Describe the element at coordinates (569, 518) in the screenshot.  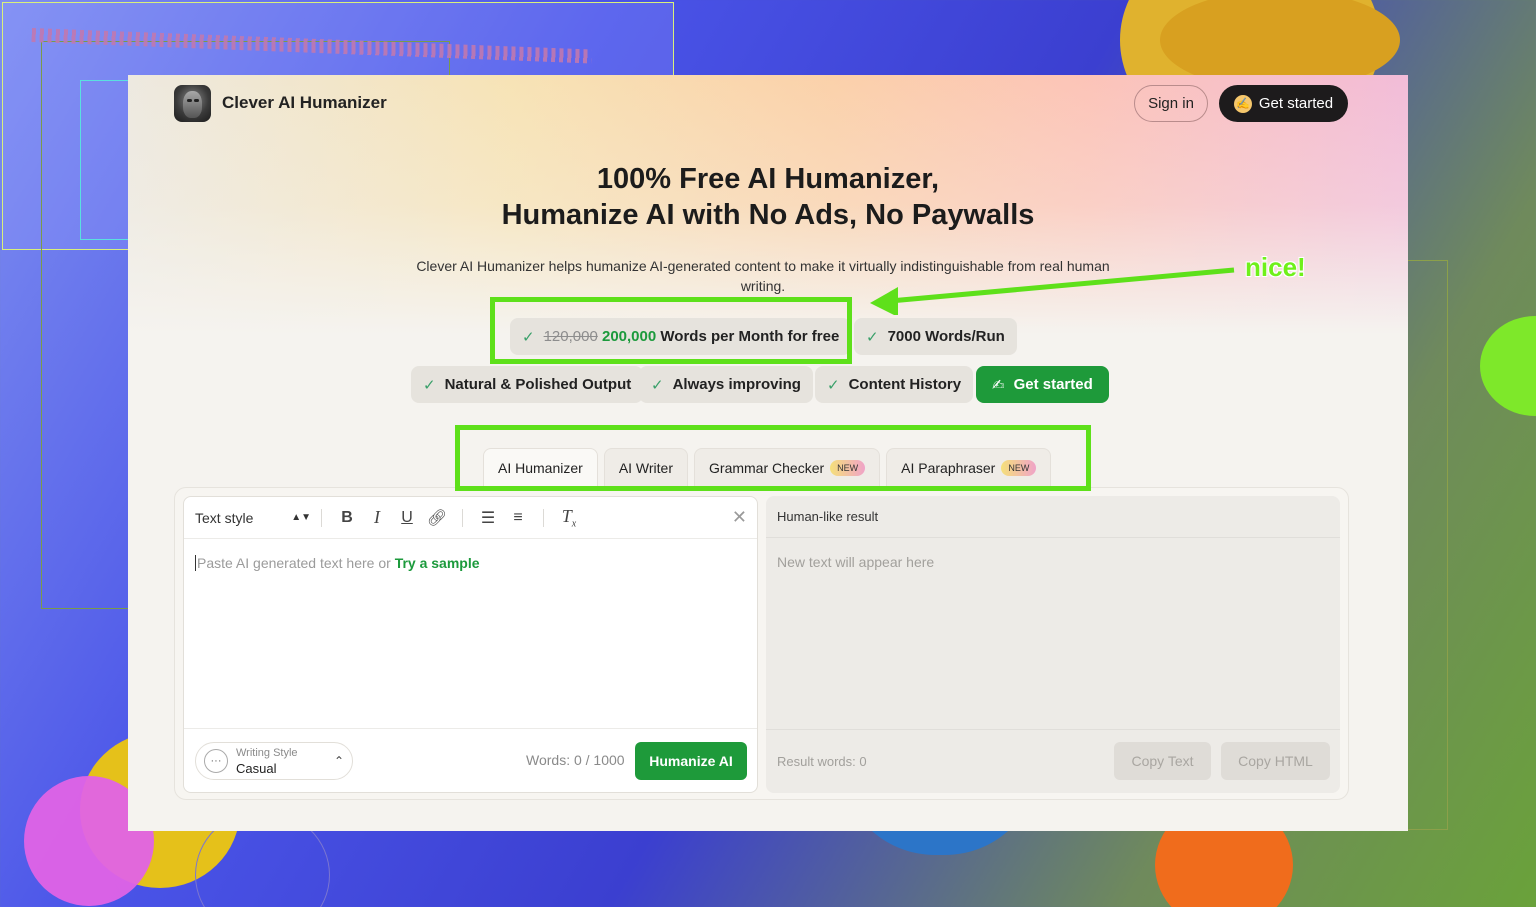
I see `clear-format-icon: Tx` at that location.